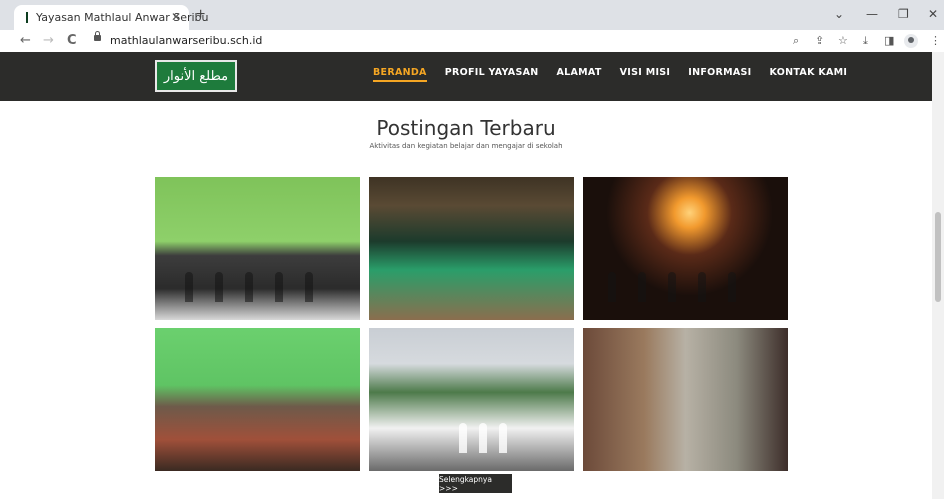  I want to click on section-title: Postingan Terbaru, so click(466, 128).